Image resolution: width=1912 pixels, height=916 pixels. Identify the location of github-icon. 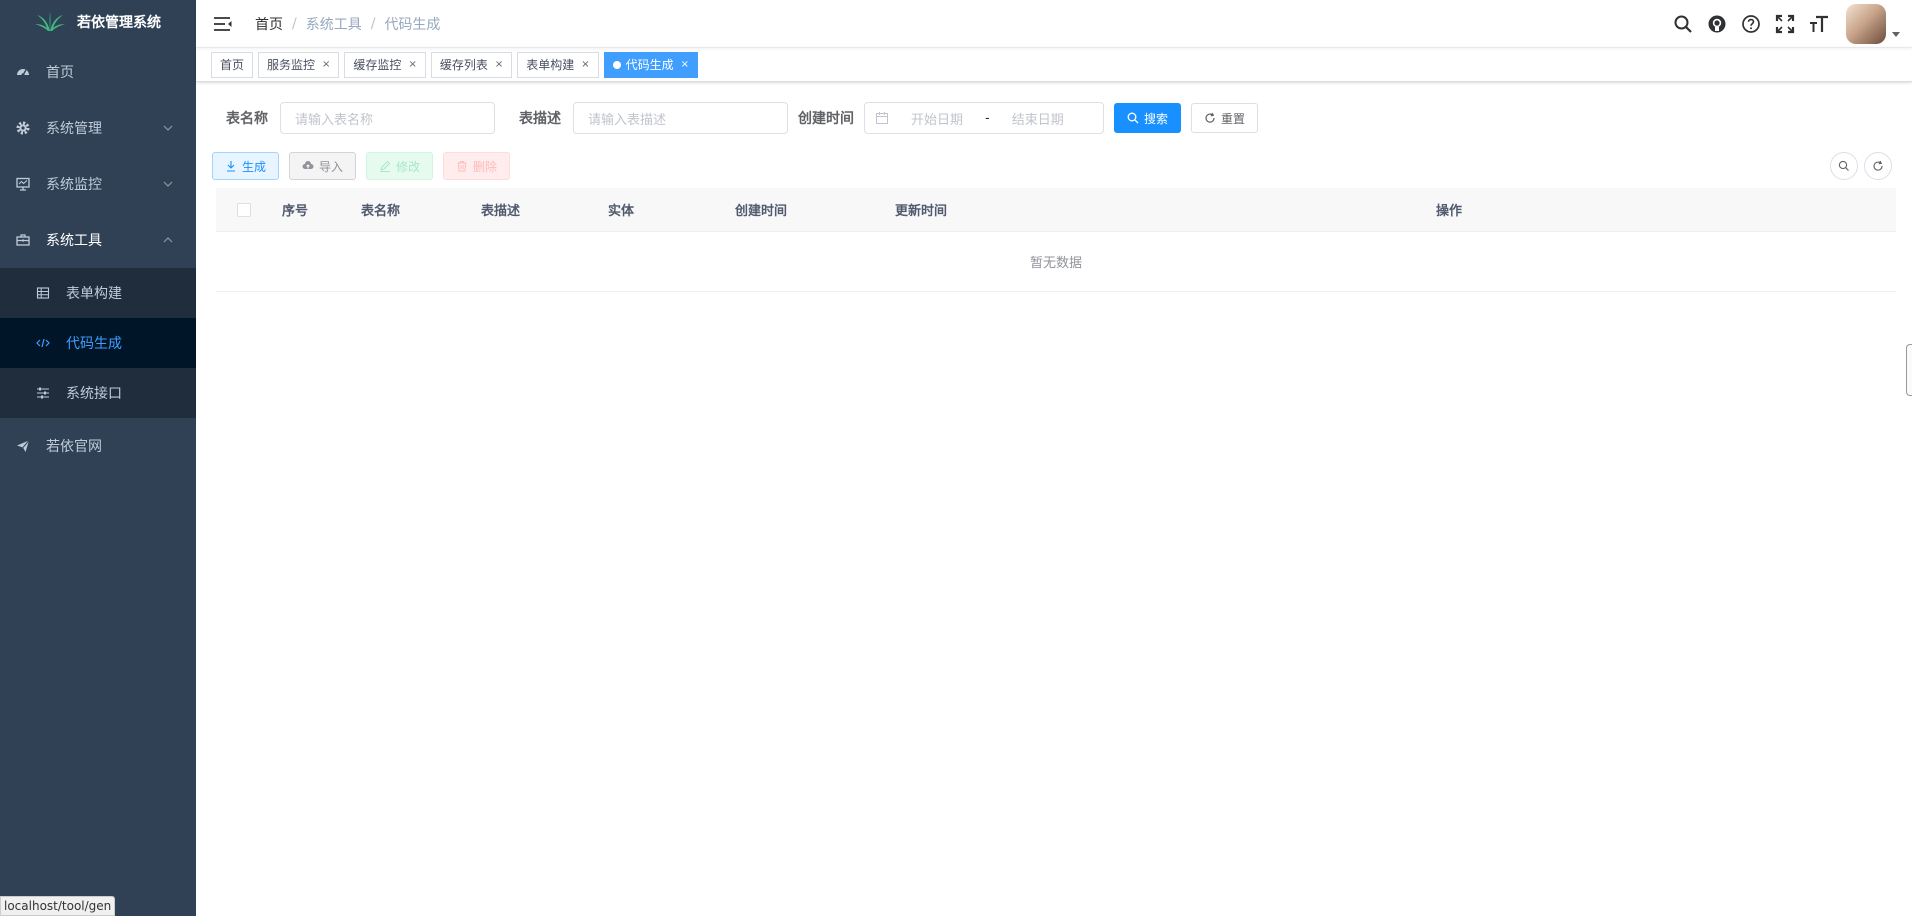
(1717, 24).